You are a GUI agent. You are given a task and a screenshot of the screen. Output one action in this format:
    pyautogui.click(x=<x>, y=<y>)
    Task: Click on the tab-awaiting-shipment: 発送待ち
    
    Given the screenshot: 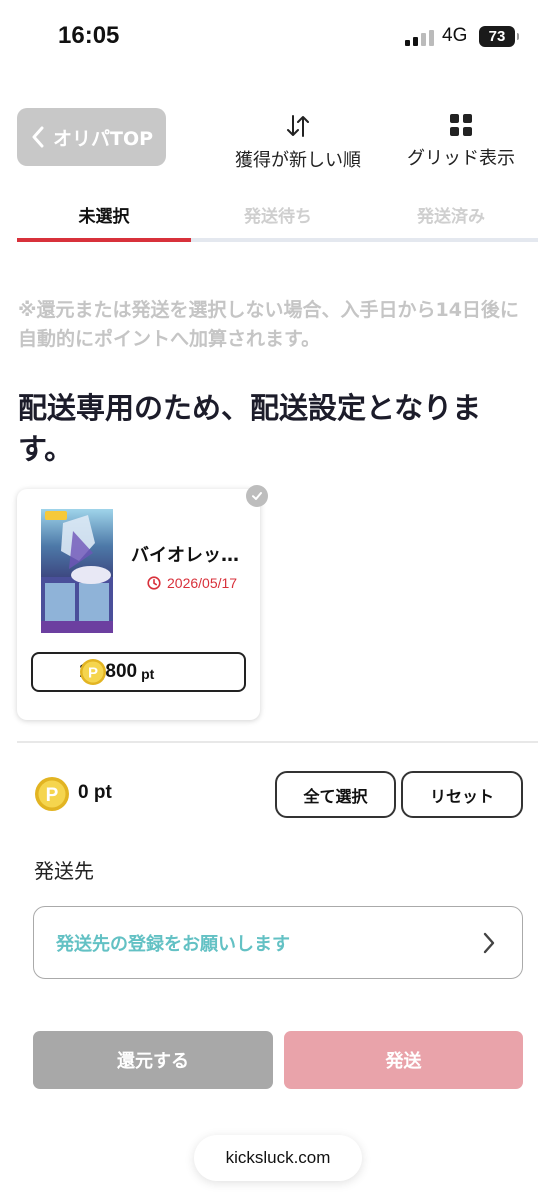 What is the action you would take?
    pyautogui.click(x=278, y=218)
    